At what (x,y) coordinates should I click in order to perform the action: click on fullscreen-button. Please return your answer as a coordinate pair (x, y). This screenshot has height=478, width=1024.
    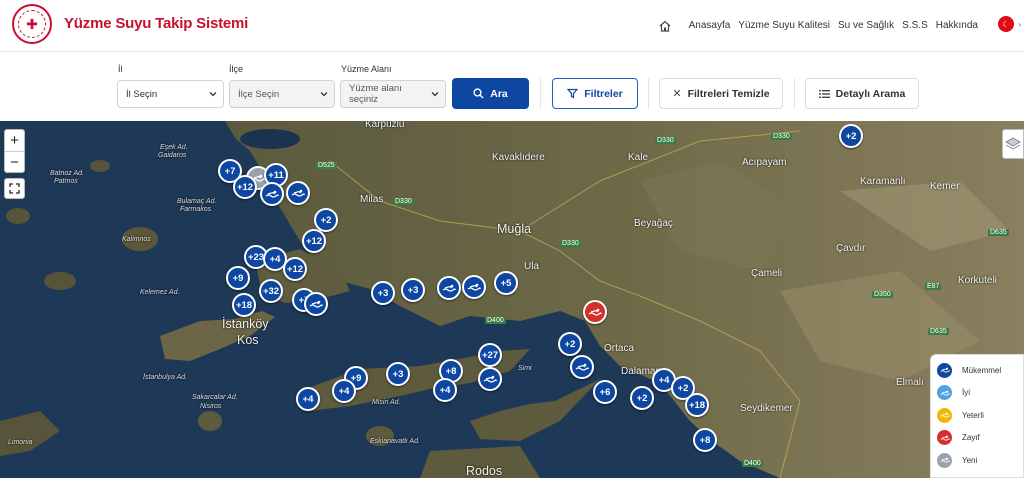
    Looking at the image, I should click on (14, 188).